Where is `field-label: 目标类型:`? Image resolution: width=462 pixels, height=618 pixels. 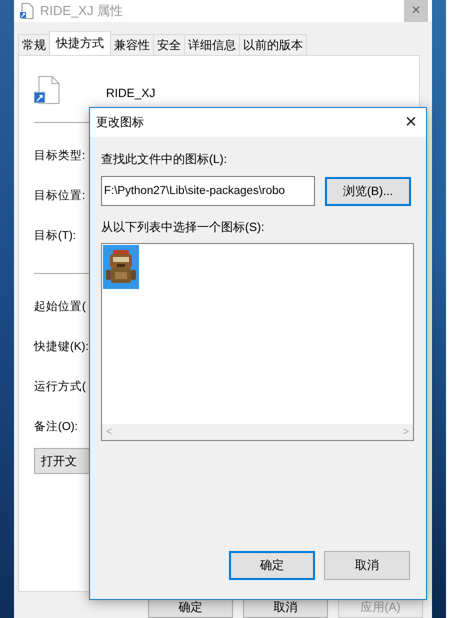 field-label: 目标类型: is located at coordinates (60, 155).